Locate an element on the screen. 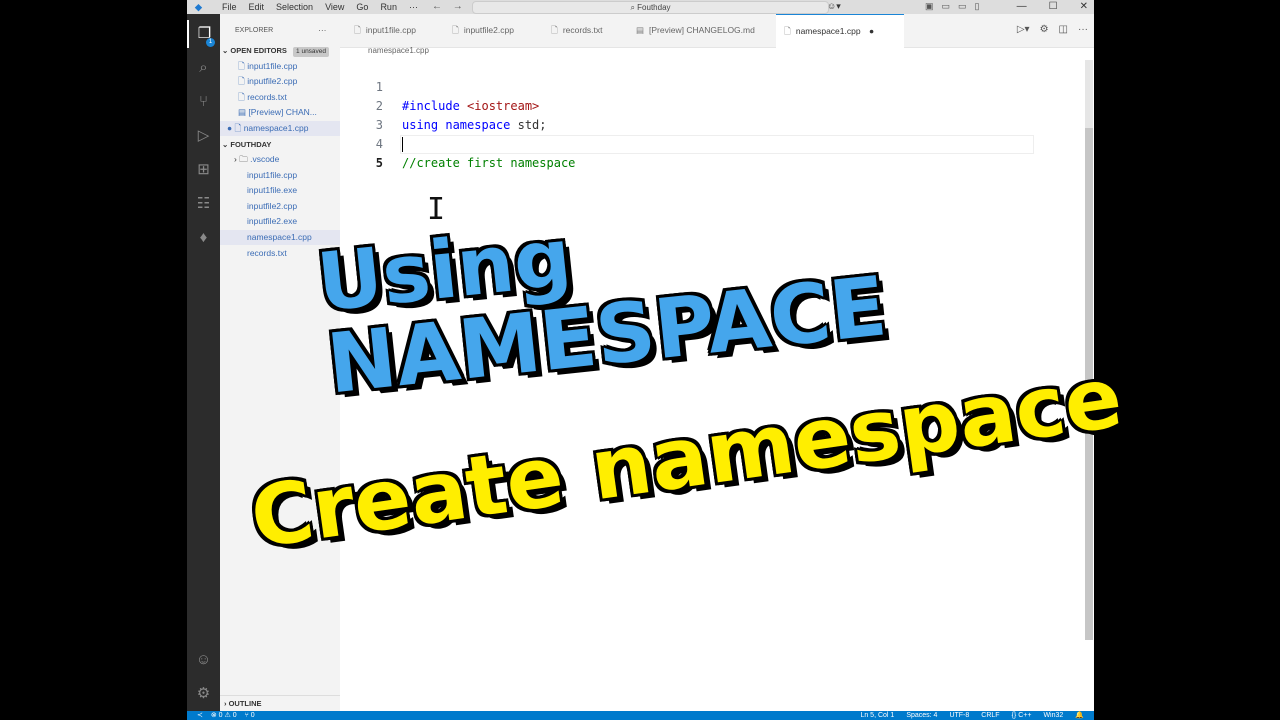 The width and height of the screenshot is (1280, 720). menu-more: ··· is located at coordinates (413, 7).